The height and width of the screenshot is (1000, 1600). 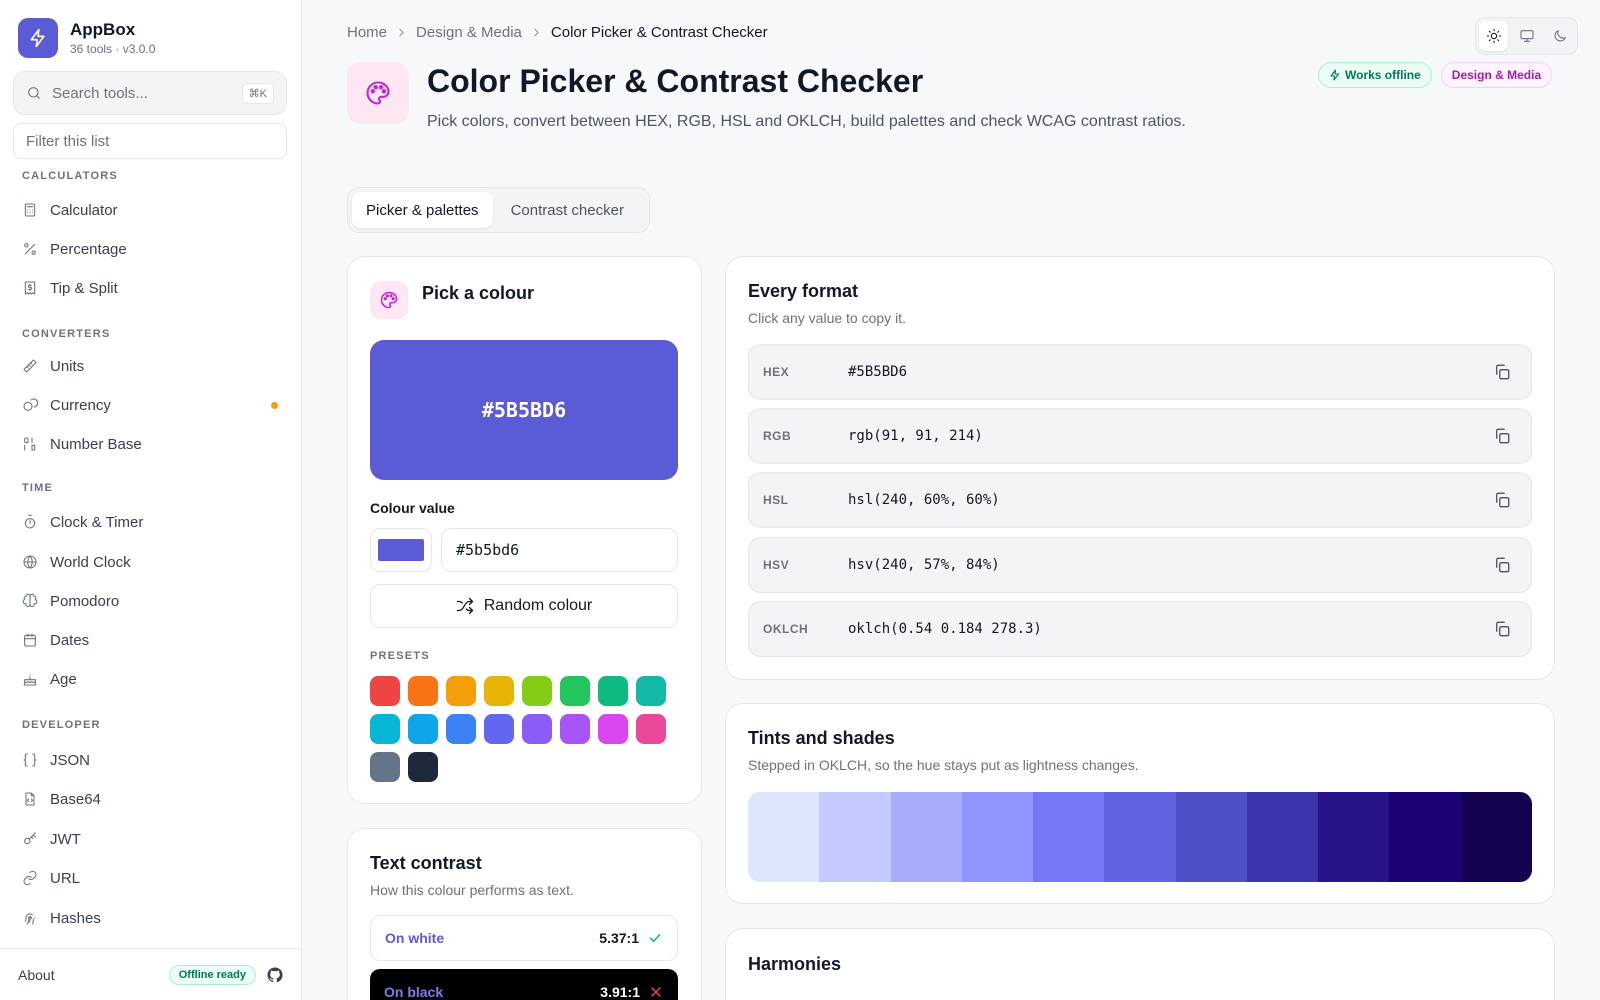 I want to click on sidebar-item-jwt: JWT, so click(x=153, y=839).